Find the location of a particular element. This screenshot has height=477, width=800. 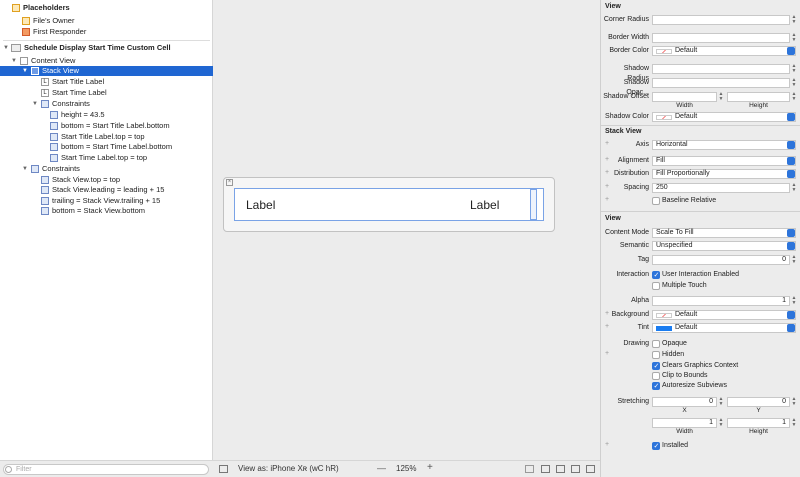

view-as-device: View as: iPhone Xʀ (wC hR) is located at coordinates (288, 468).